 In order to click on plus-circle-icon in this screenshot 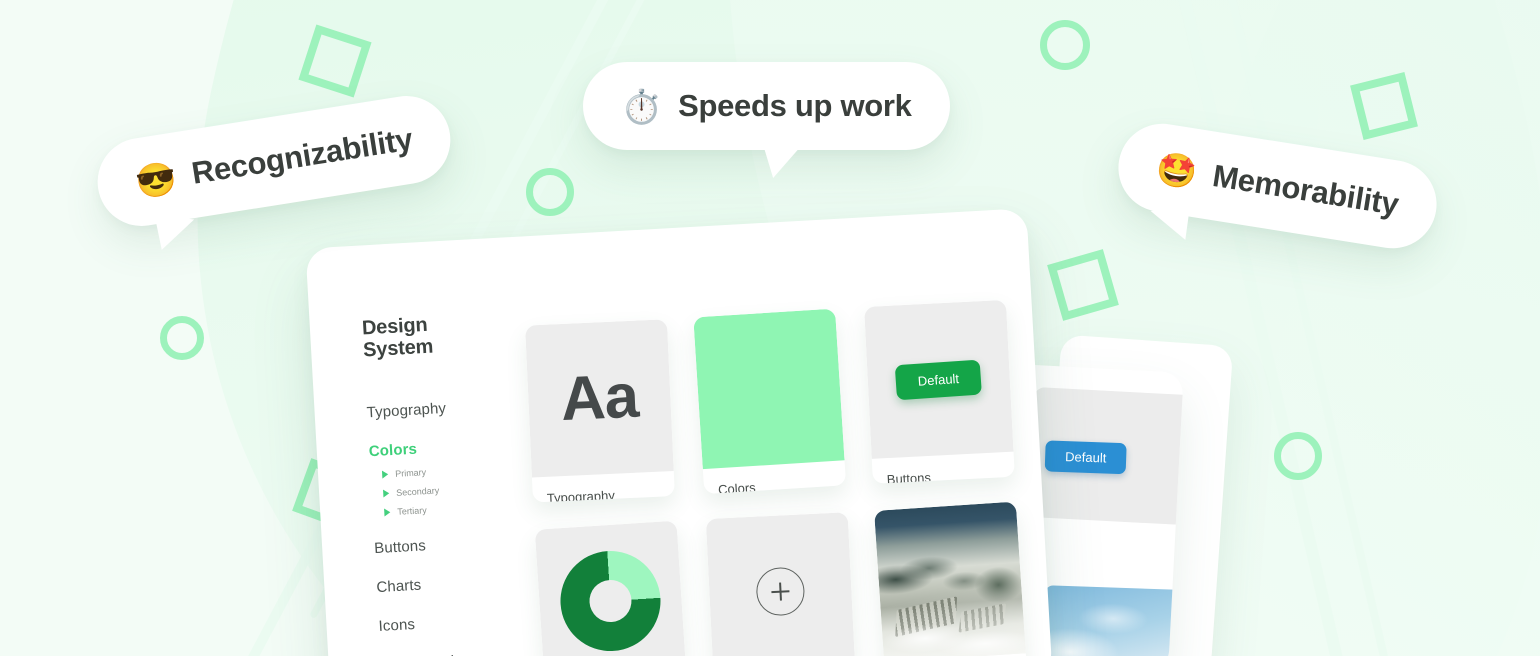, I will do `click(780, 591)`.